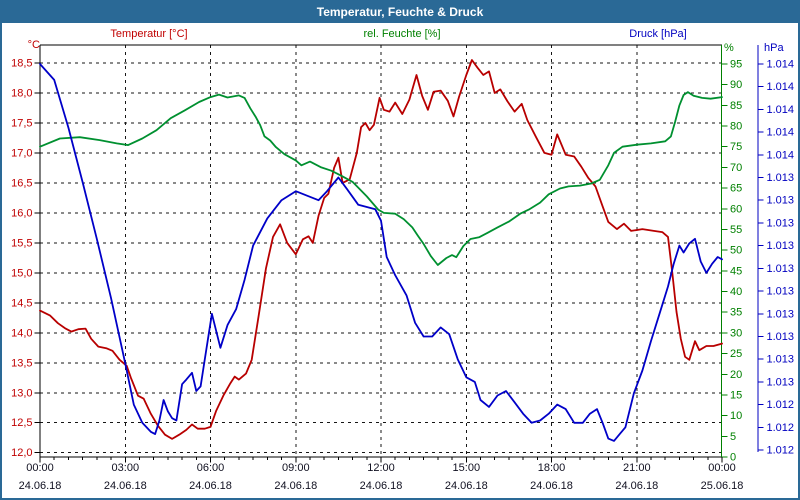 The height and width of the screenshot is (500, 800). I want to click on temperature-tick-label: 12,0, so click(21, 453).